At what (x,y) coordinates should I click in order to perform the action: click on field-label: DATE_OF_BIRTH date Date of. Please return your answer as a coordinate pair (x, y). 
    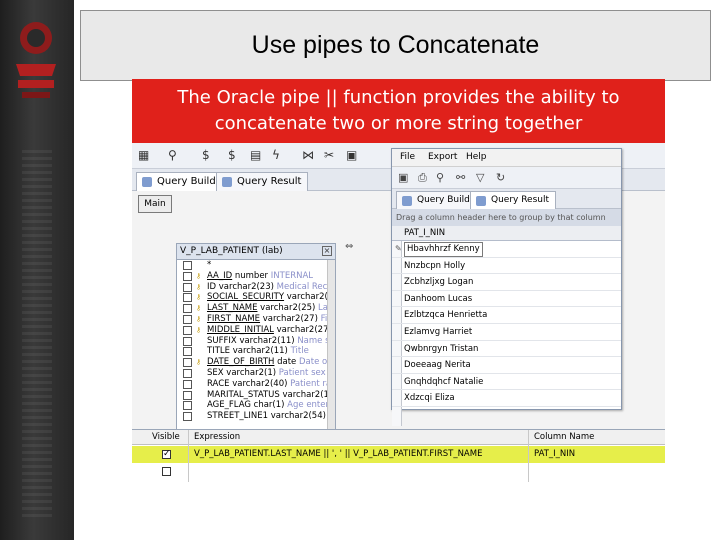
    Looking at the image, I should click on (268, 362).